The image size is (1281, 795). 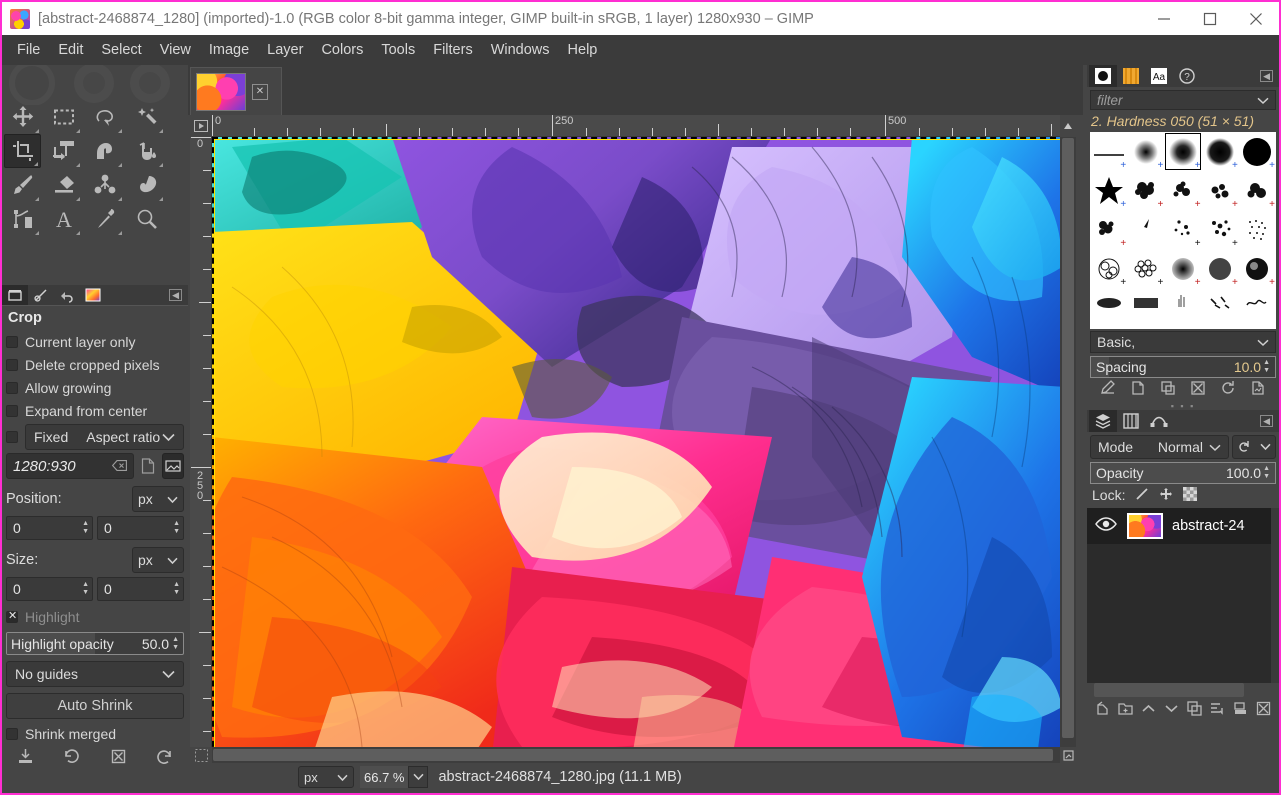 What do you see at coordinates (173, 466) in the screenshot?
I see `landscape-orientation-button` at bounding box center [173, 466].